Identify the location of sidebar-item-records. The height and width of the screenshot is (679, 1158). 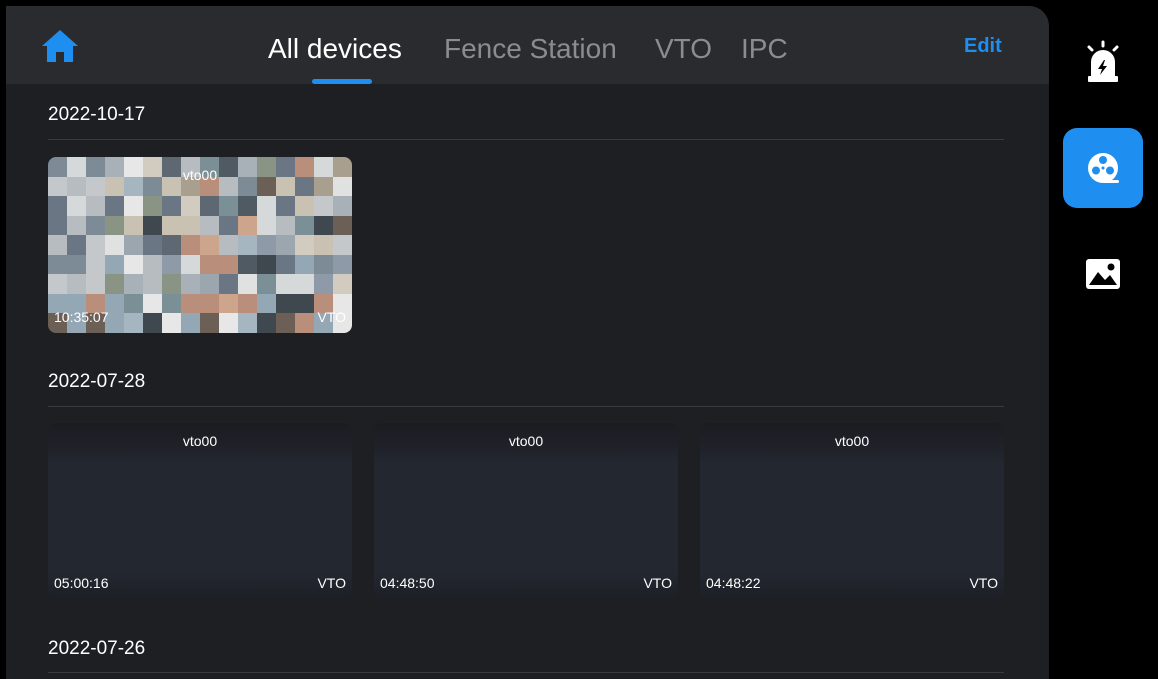
(1103, 168).